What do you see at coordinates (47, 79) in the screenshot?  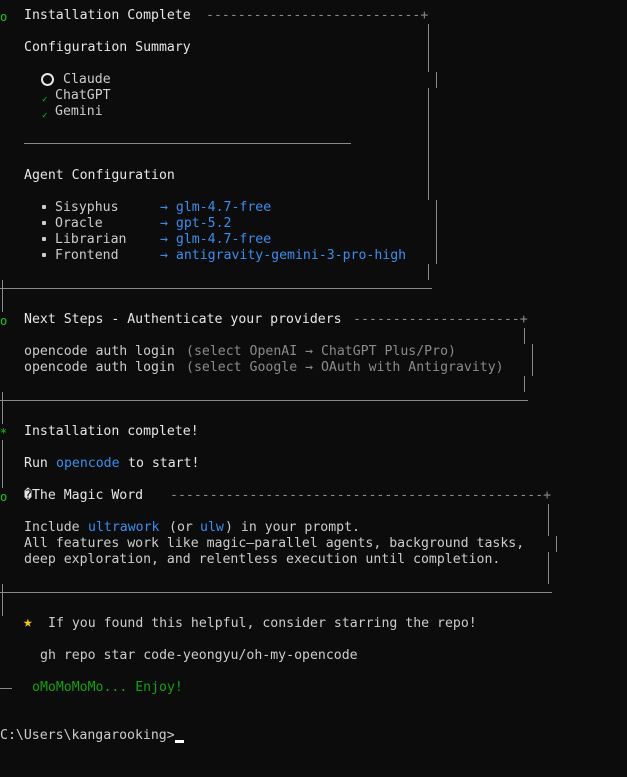 I see `circle-icon` at bounding box center [47, 79].